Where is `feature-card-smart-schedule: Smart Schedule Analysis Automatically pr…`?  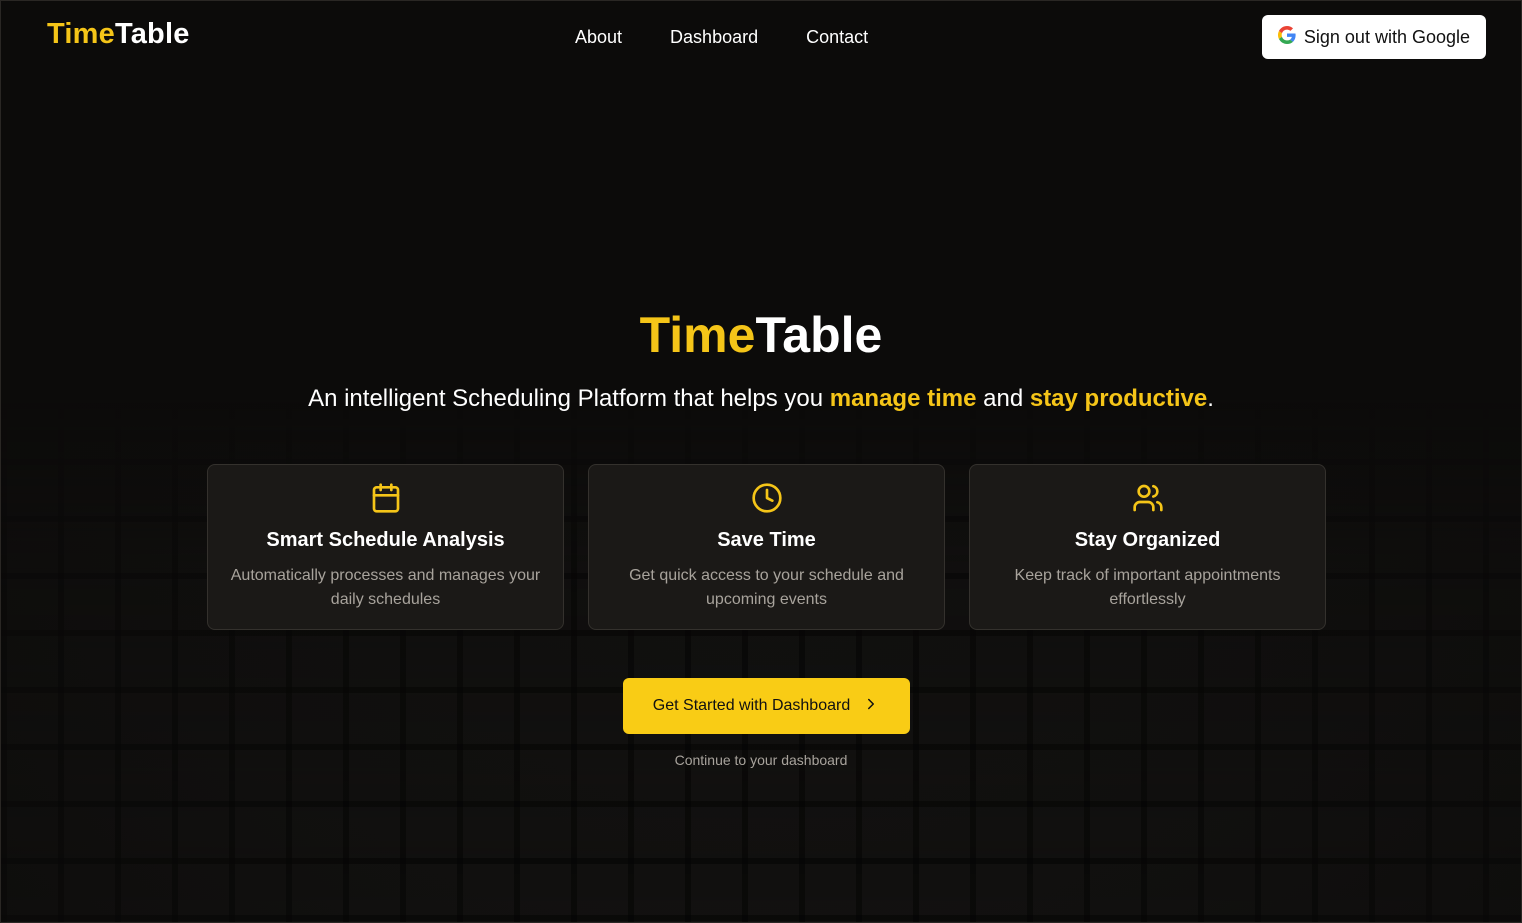 feature-card-smart-schedule: Smart Schedule Analysis Automatically pr… is located at coordinates (385, 547).